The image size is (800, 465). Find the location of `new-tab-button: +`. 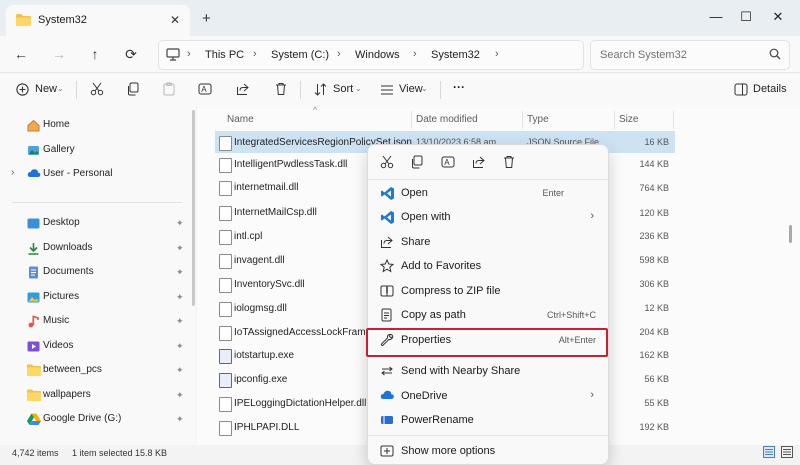

new-tab-button: + is located at coordinates (206, 18).